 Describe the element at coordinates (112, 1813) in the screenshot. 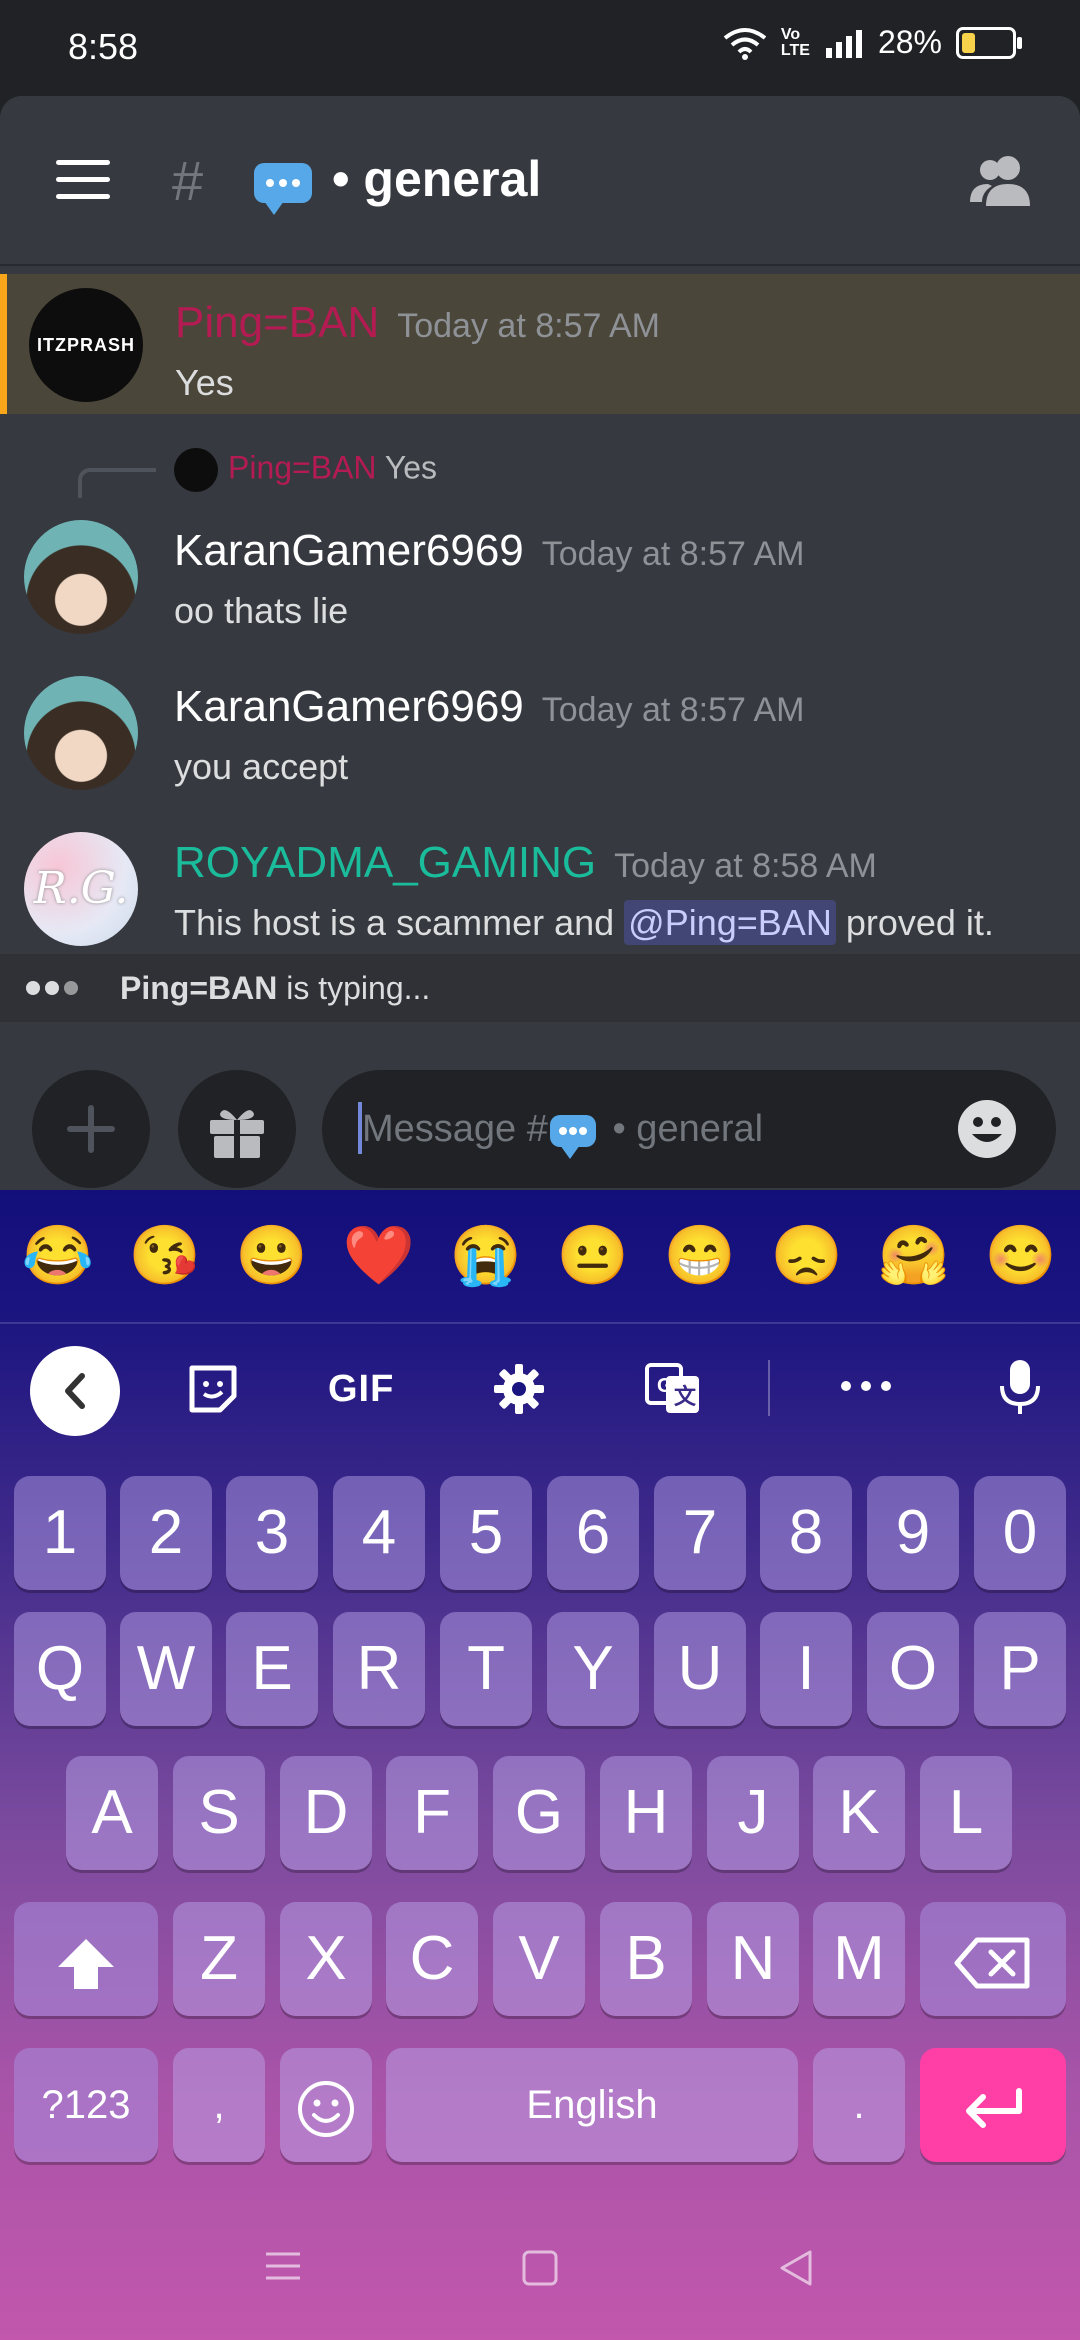

I see `key-a: A` at that location.